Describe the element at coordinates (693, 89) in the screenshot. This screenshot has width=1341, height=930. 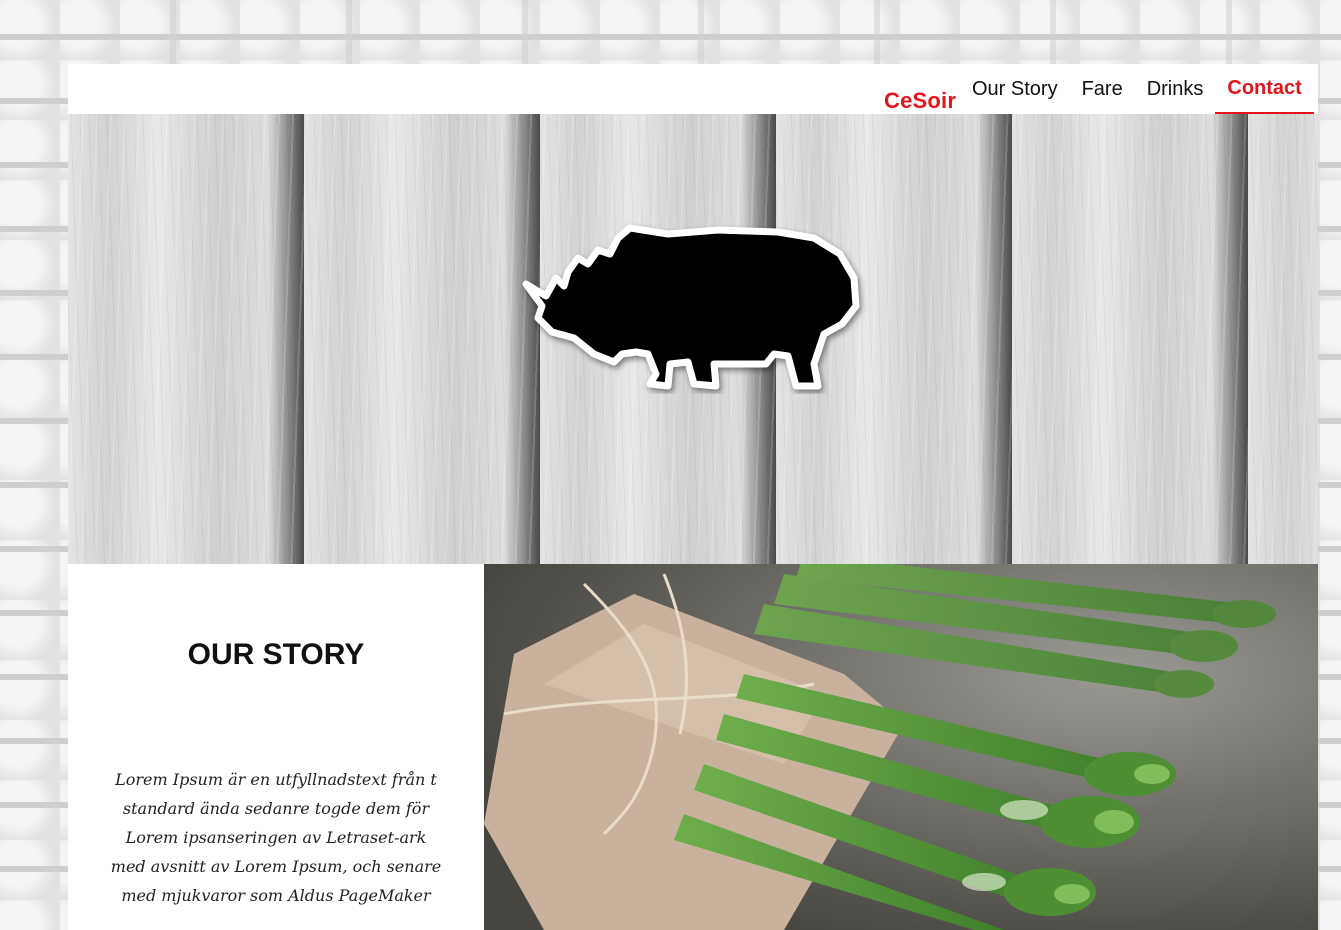
I see `site-header: CeSoir Our Story Fare Drinks Contact` at that location.